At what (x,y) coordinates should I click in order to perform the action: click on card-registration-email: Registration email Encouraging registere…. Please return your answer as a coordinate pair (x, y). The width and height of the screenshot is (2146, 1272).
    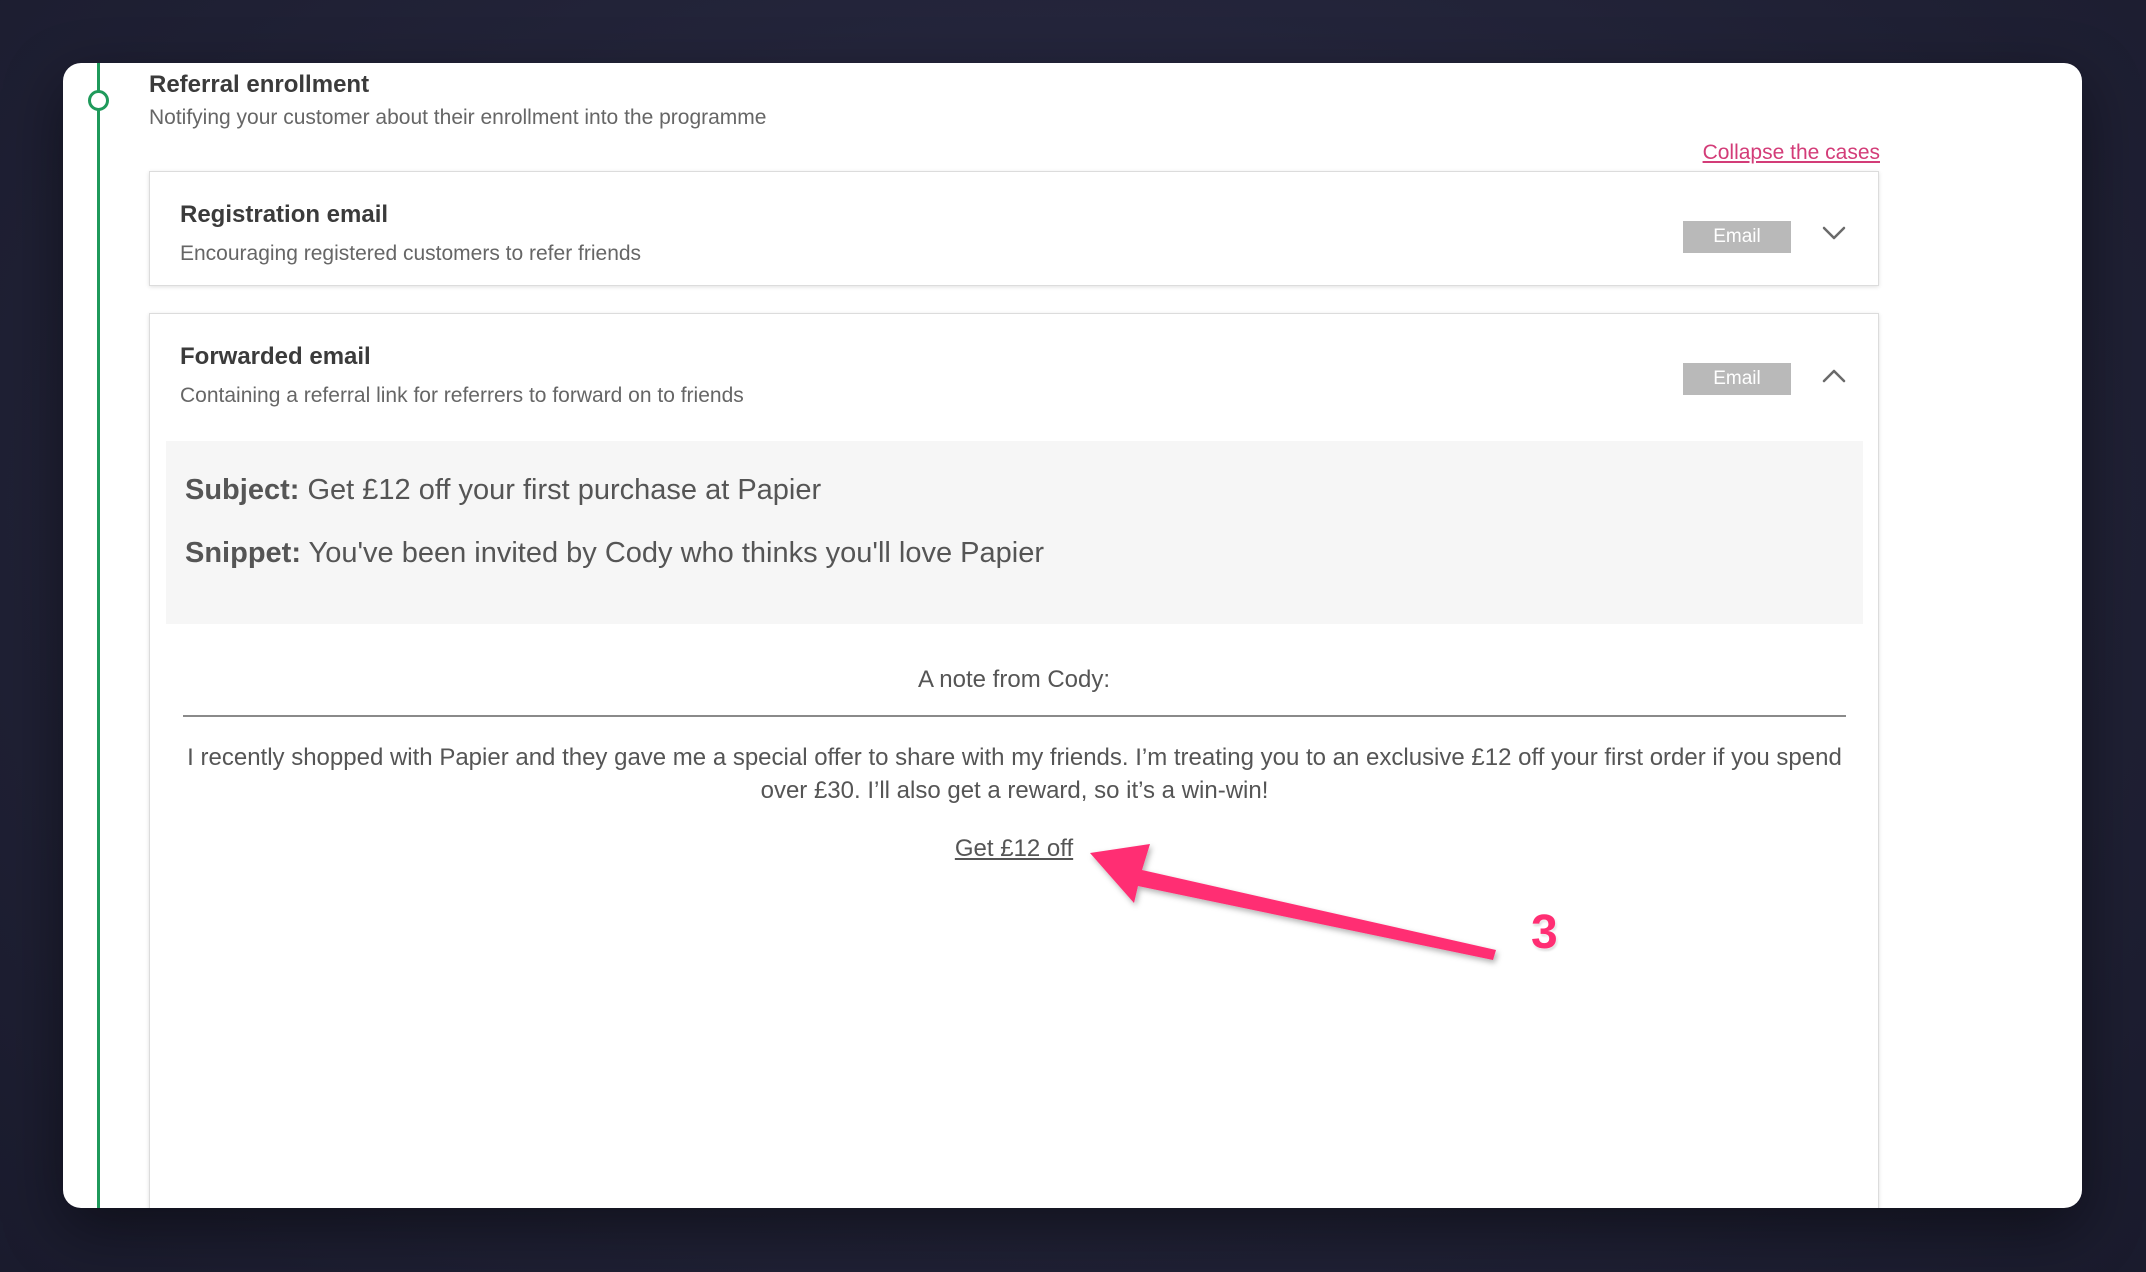
    Looking at the image, I should click on (1014, 228).